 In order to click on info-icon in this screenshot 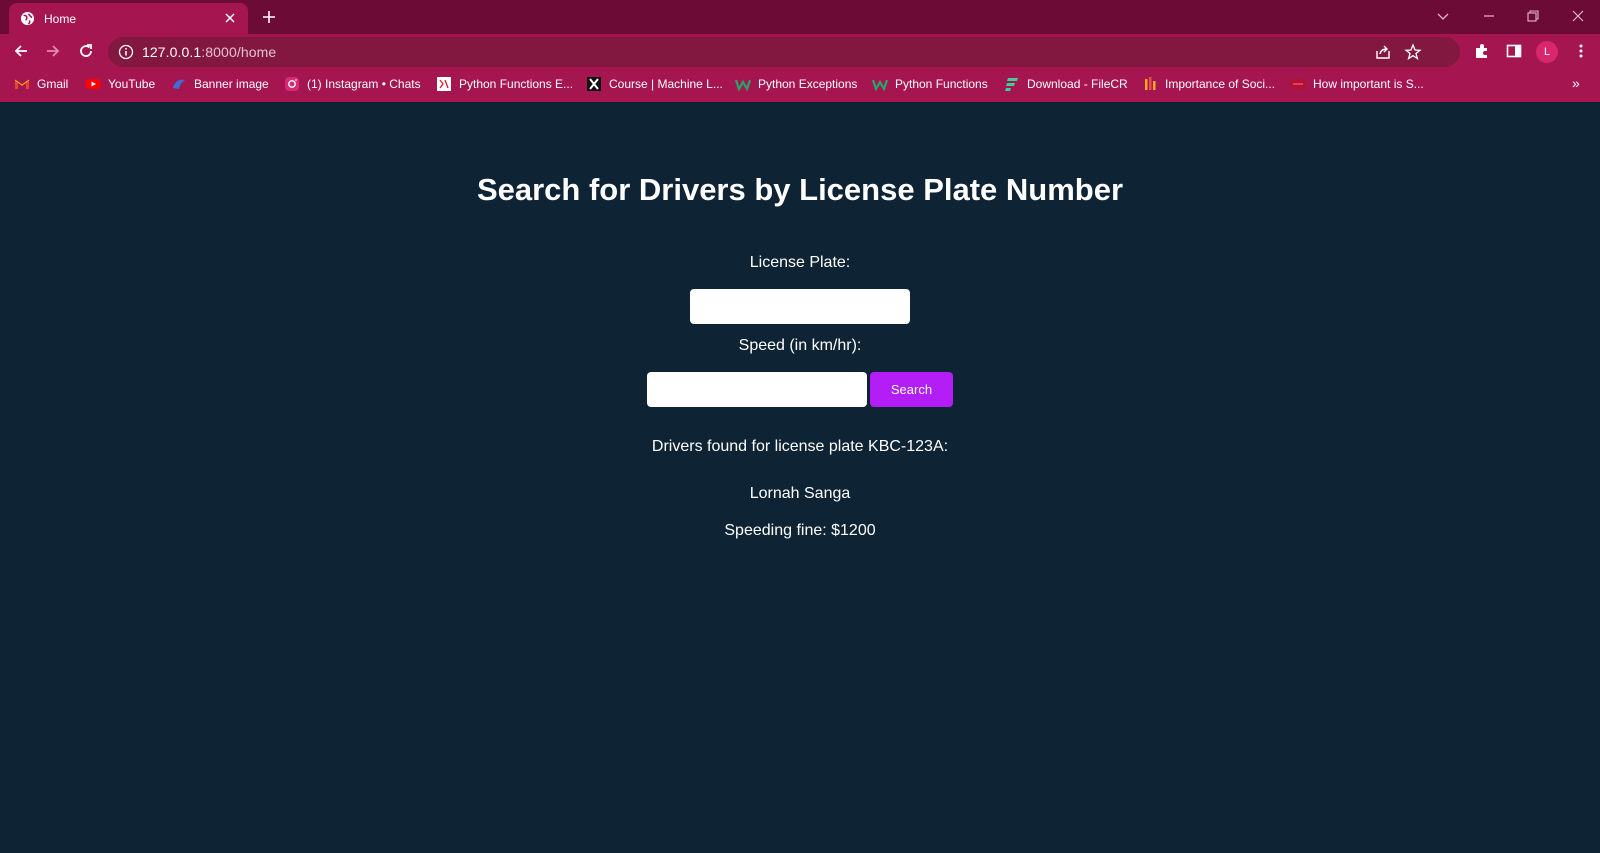, I will do `click(126, 52)`.